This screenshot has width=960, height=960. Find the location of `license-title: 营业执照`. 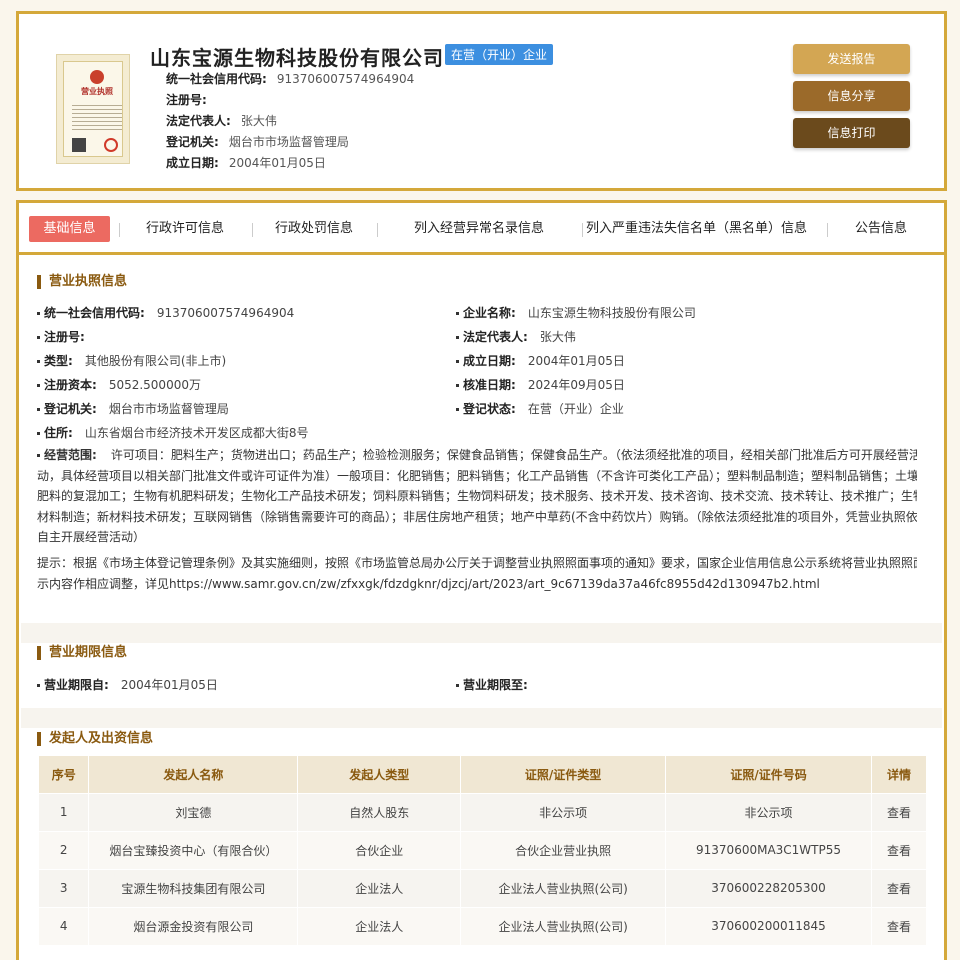

license-title: 营业执照 is located at coordinates (97, 91).